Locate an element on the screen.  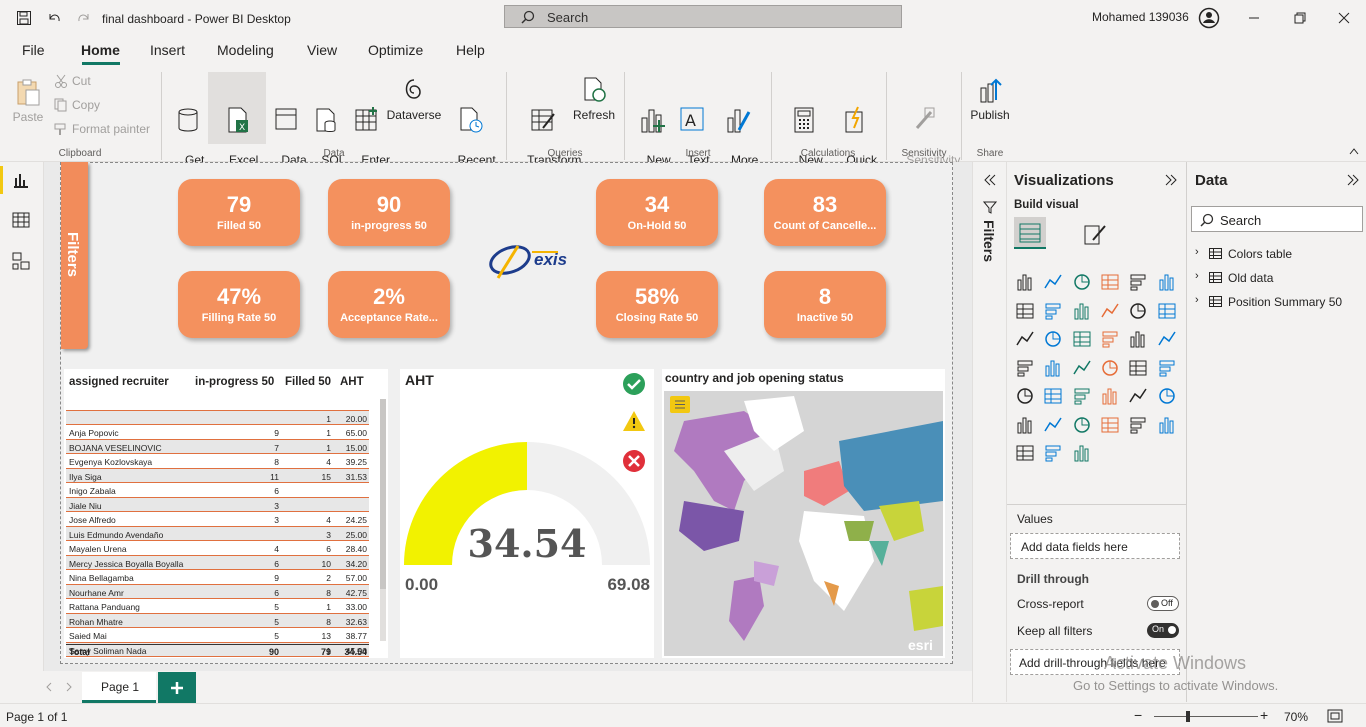
save-icon is located at coordinates (24, 18).